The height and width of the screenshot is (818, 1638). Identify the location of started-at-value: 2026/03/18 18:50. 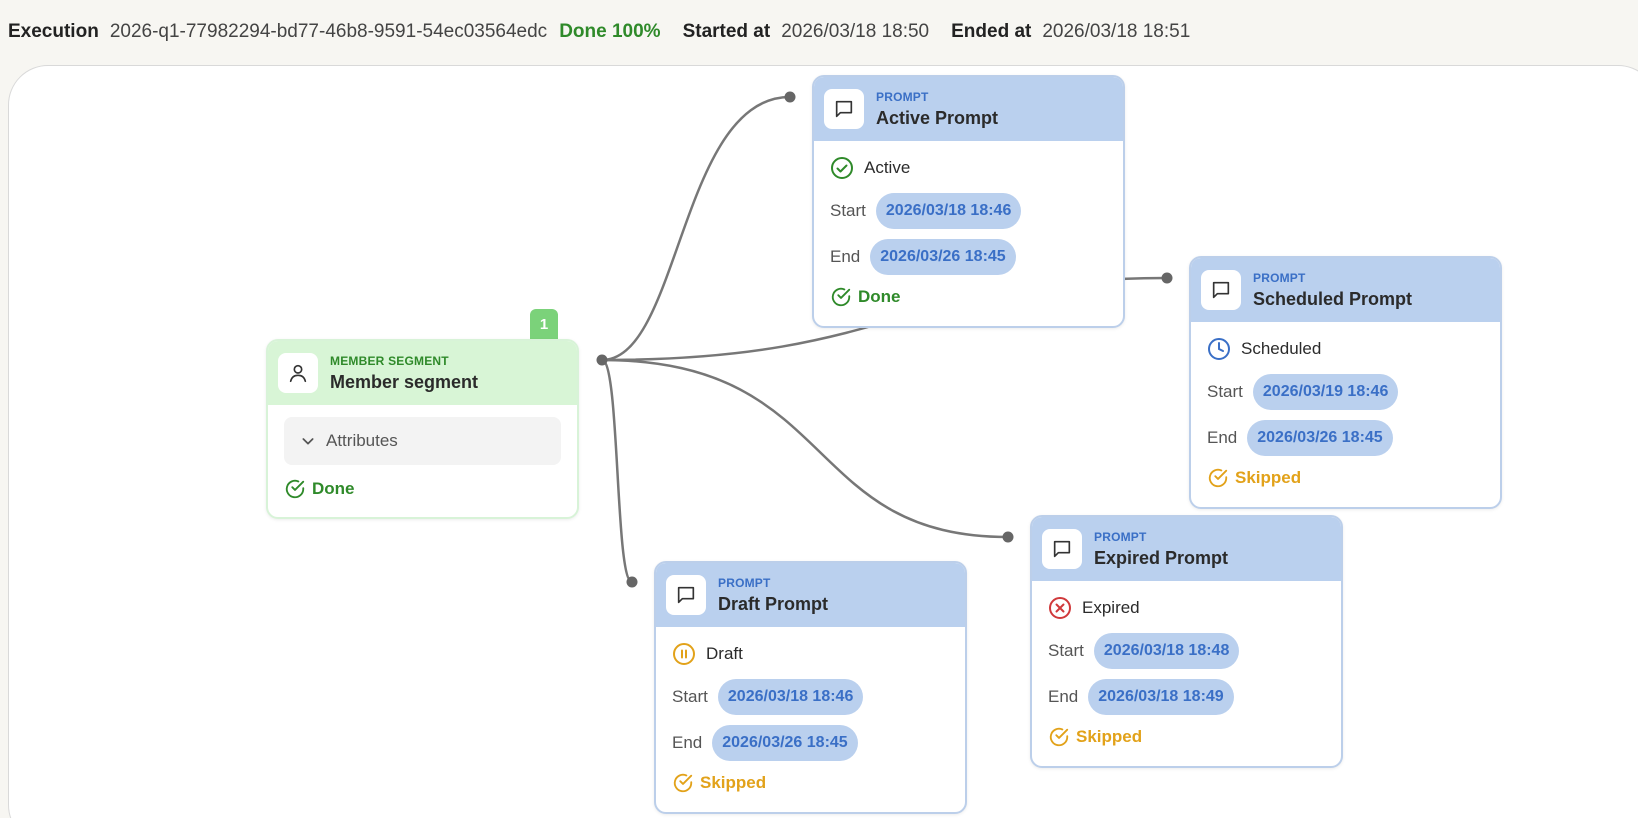
(855, 31).